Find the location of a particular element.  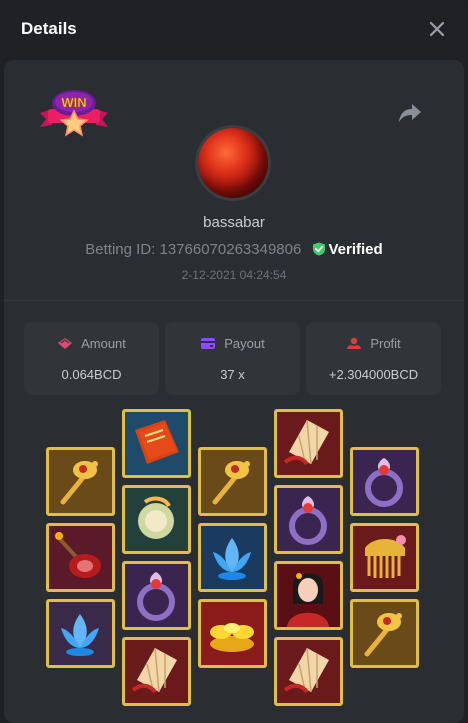

avatar is located at coordinates (233, 163).